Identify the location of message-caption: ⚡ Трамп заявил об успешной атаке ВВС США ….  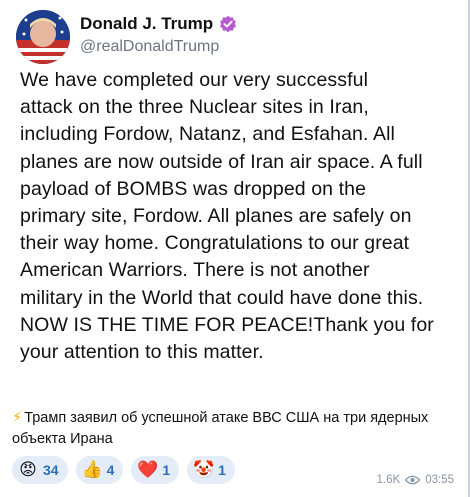
(237, 429).